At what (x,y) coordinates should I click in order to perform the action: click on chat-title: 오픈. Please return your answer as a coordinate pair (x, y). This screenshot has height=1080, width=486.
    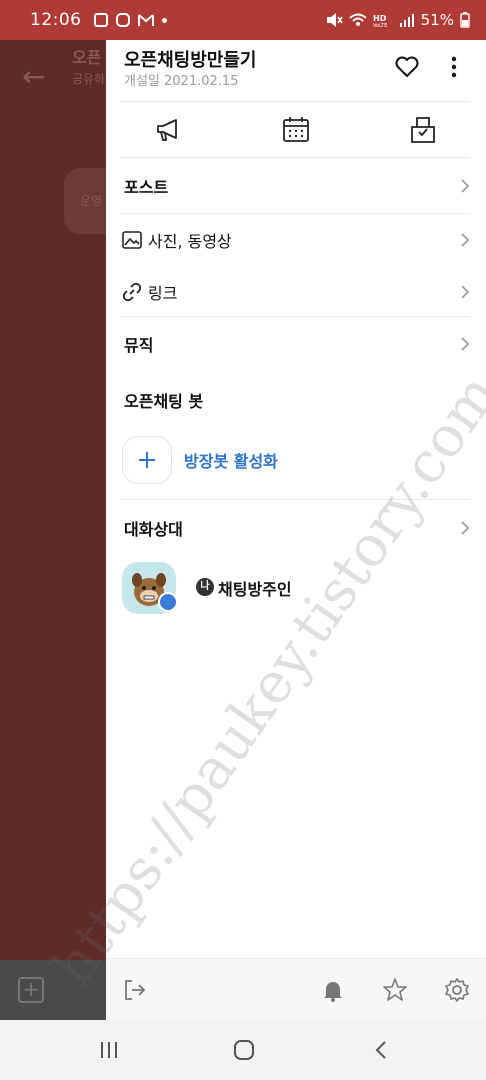
    Looking at the image, I should click on (87, 57).